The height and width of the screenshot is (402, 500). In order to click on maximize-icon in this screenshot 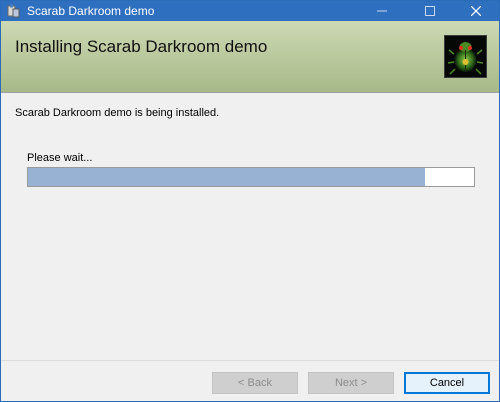, I will do `click(430, 11)`.